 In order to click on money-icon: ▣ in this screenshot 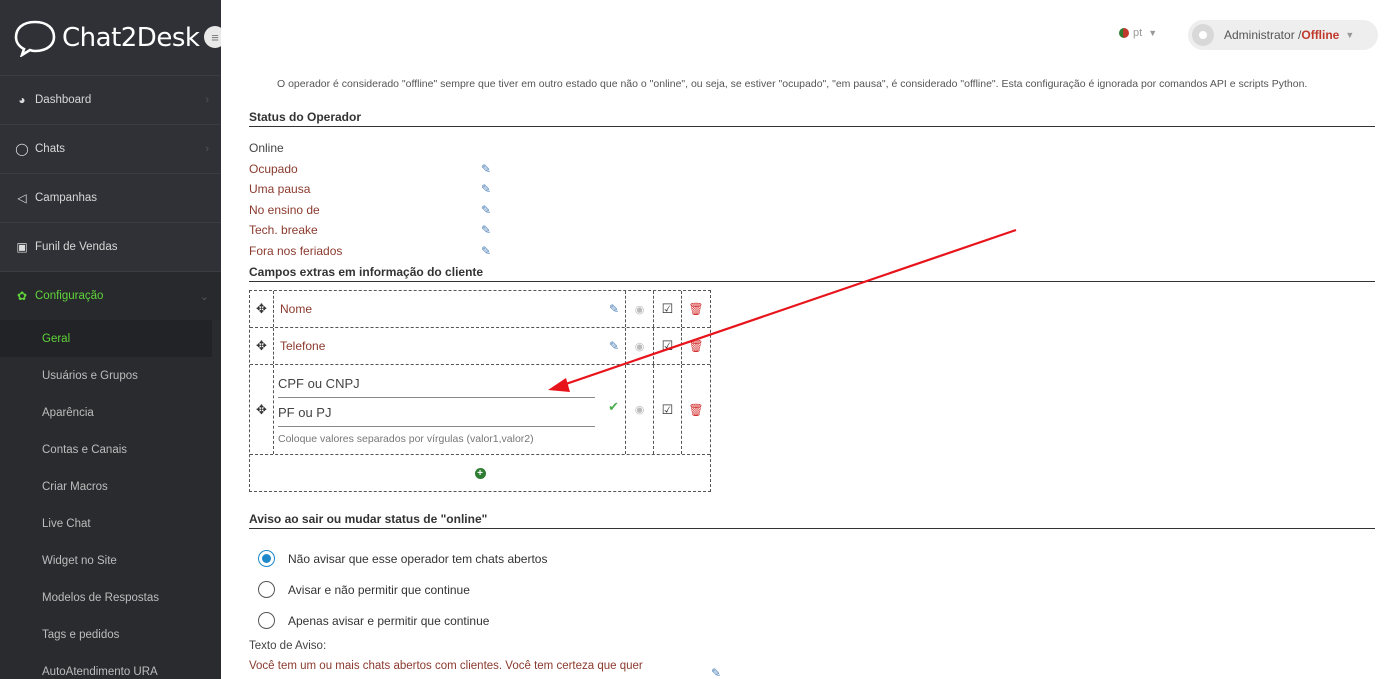, I will do `click(22, 247)`.